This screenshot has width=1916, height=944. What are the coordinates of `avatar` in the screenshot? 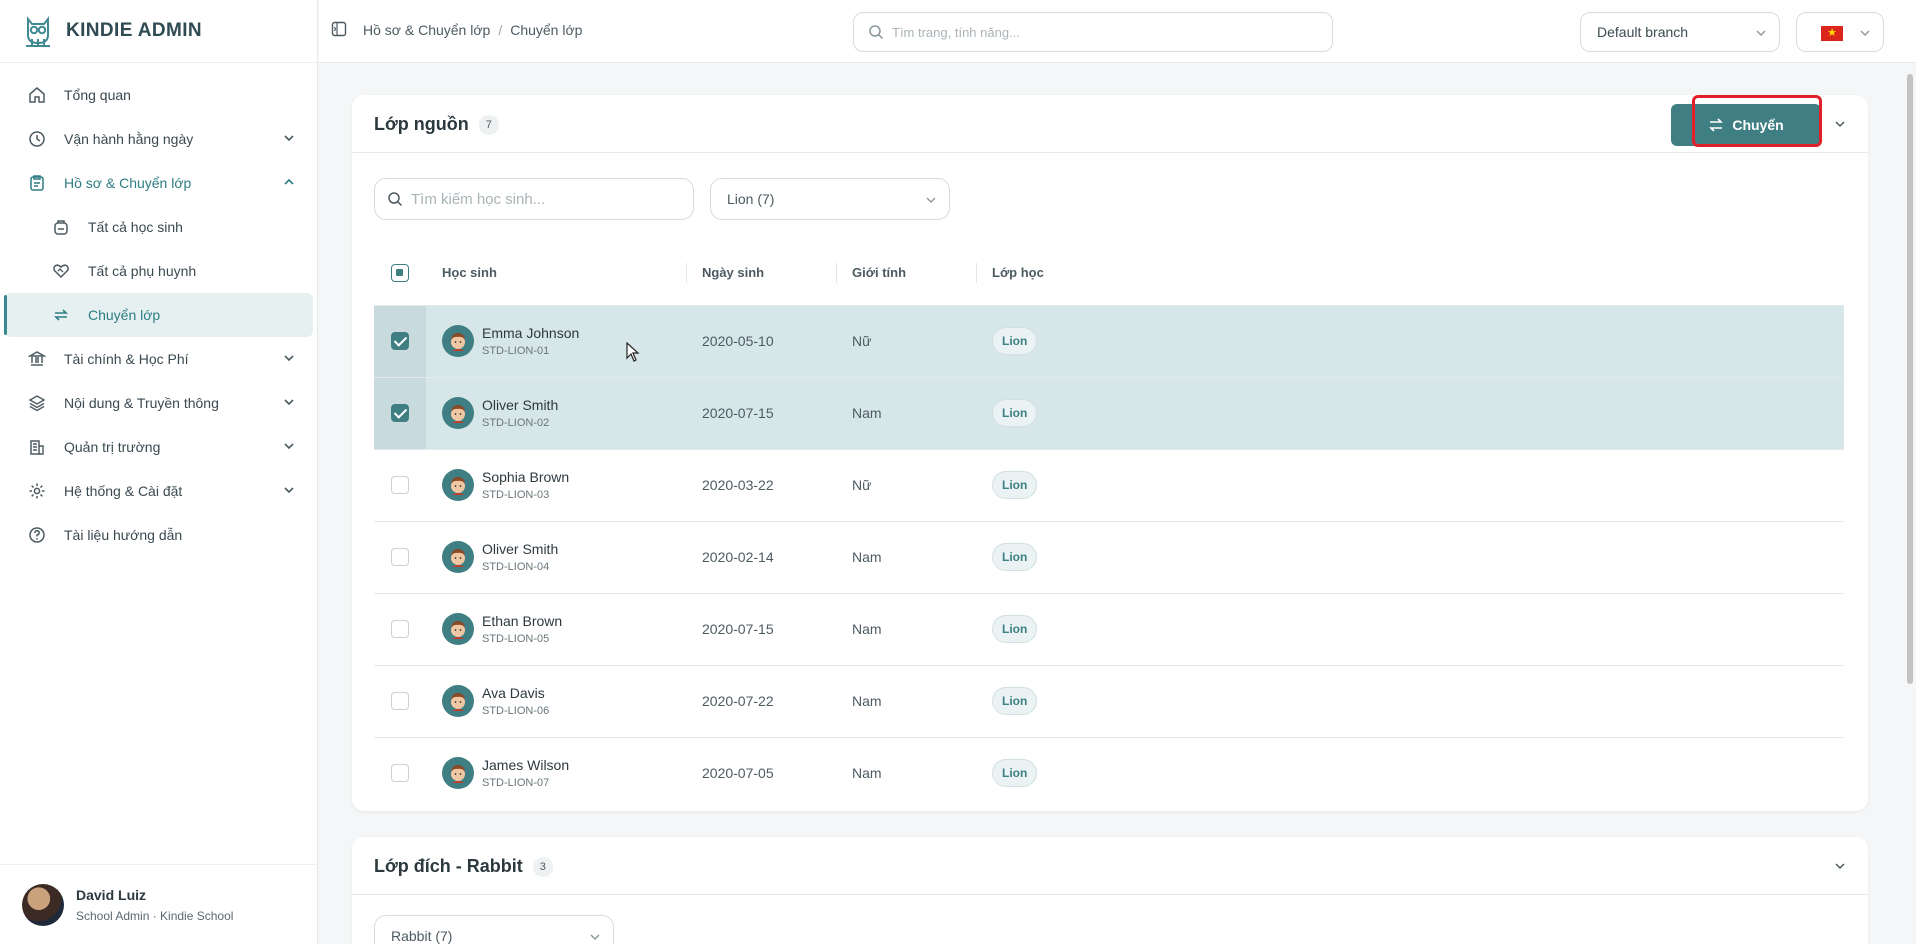 It's located at (43, 904).